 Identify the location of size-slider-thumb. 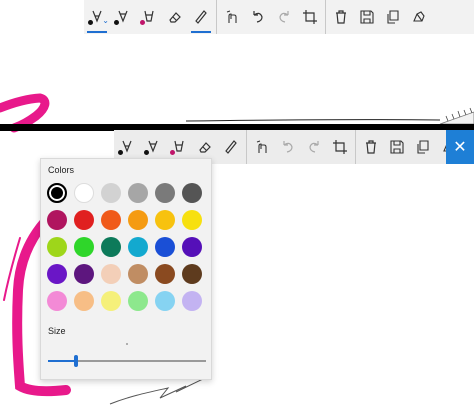
(76, 361).